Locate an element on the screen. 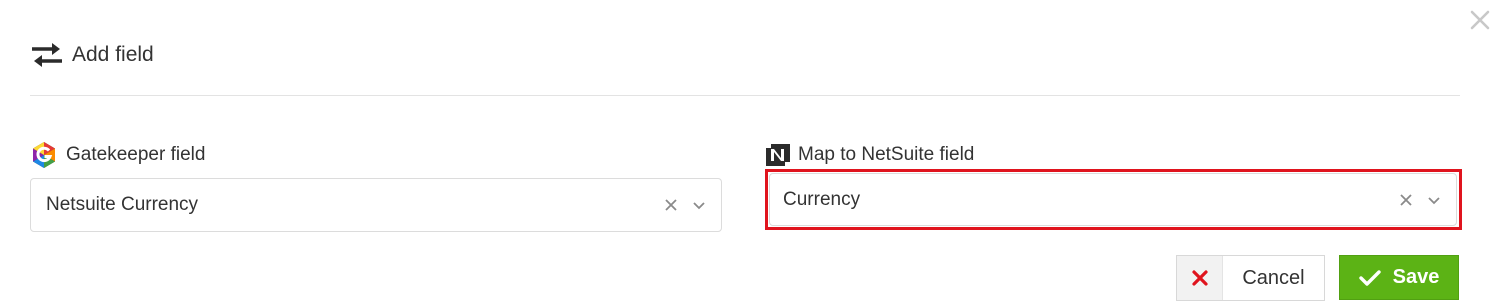 This screenshot has width=1496, height=308. netsuite-field-label: Map to NetSuite field is located at coordinates (870, 155).